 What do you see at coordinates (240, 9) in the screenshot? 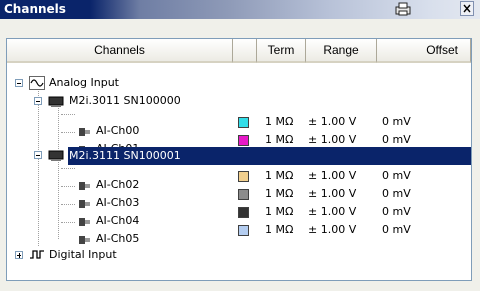
I see `window-titlebar: Channels` at bounding box center [240, 9].